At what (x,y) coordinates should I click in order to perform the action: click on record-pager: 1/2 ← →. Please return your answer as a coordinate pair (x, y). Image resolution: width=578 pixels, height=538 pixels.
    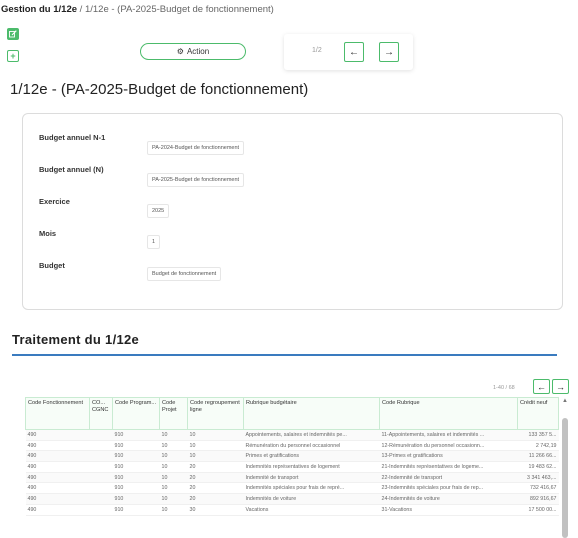
    Looking at the image, I should click on (348, 52).